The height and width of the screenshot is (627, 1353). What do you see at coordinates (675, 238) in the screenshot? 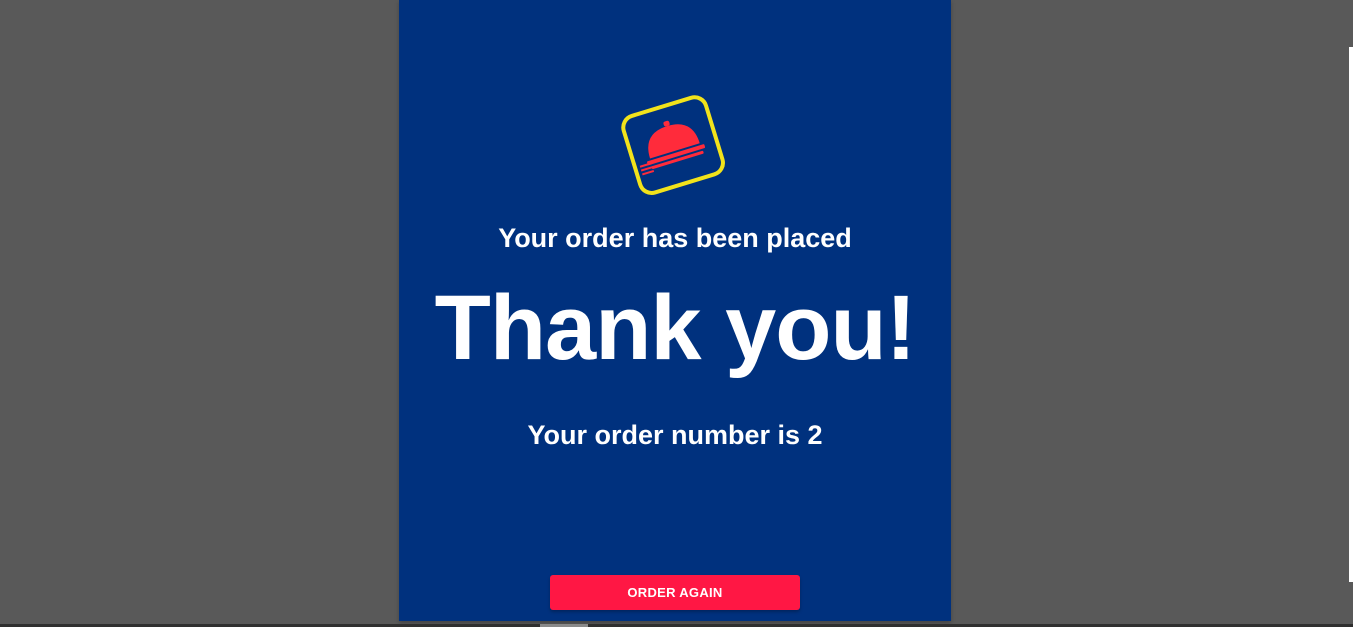
I see `order-placed-subtitle: Your order has been placed` at bounding box center [675, 238].